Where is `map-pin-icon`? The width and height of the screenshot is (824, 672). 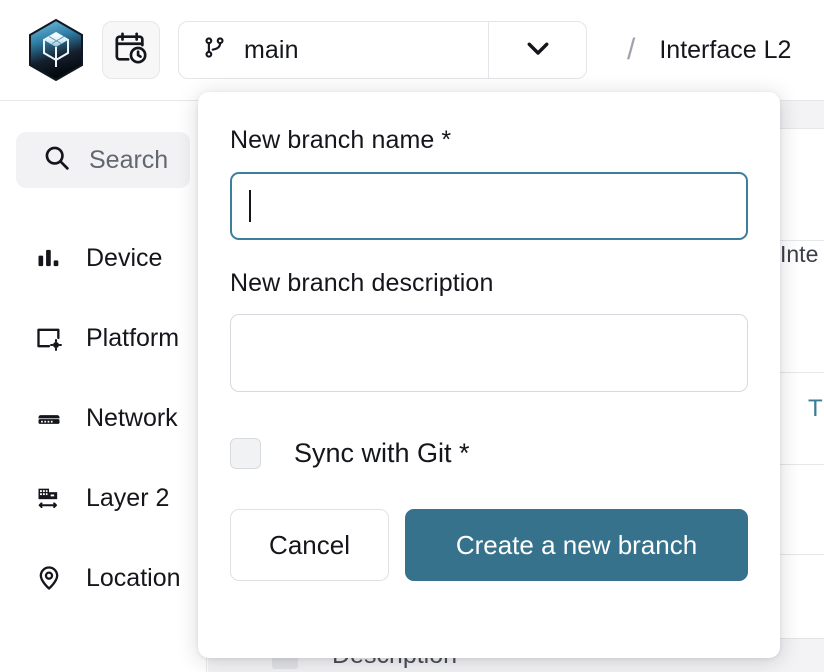 map-pin-icon is located at coordinates (49, 578).